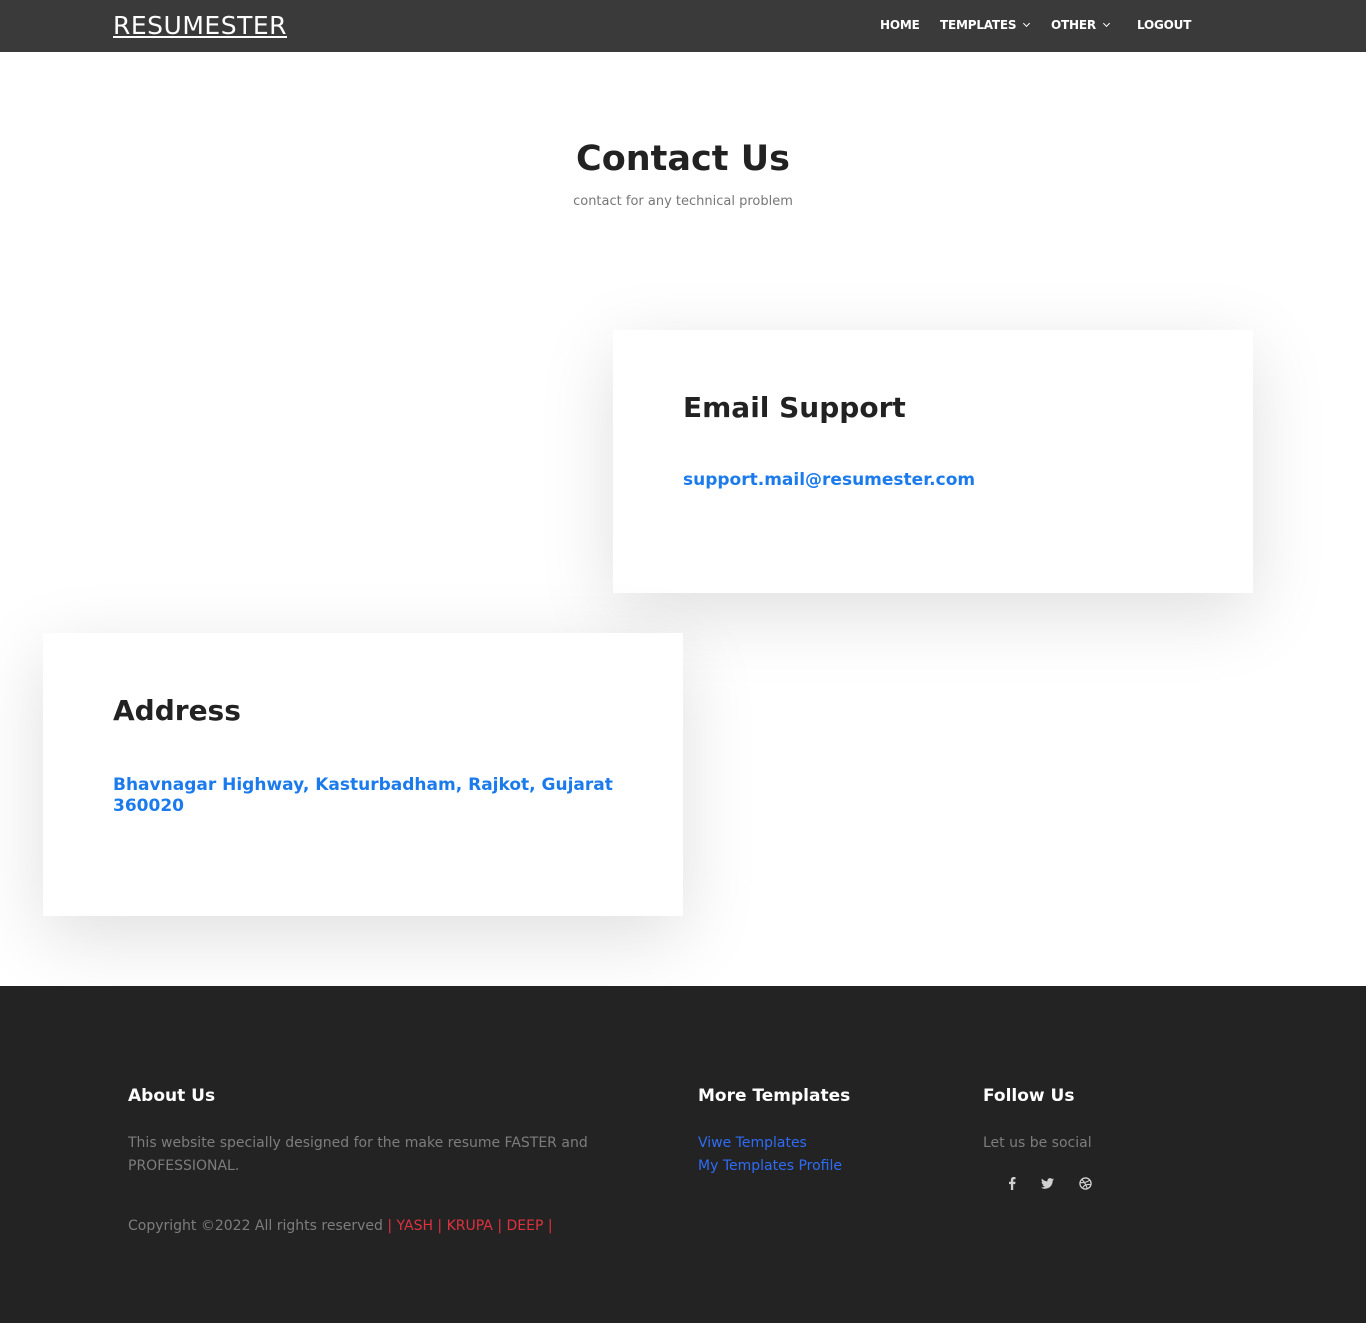 This screenshot has width=1366, height=1323. I want to click on address-title: Address, so click(177, 710).